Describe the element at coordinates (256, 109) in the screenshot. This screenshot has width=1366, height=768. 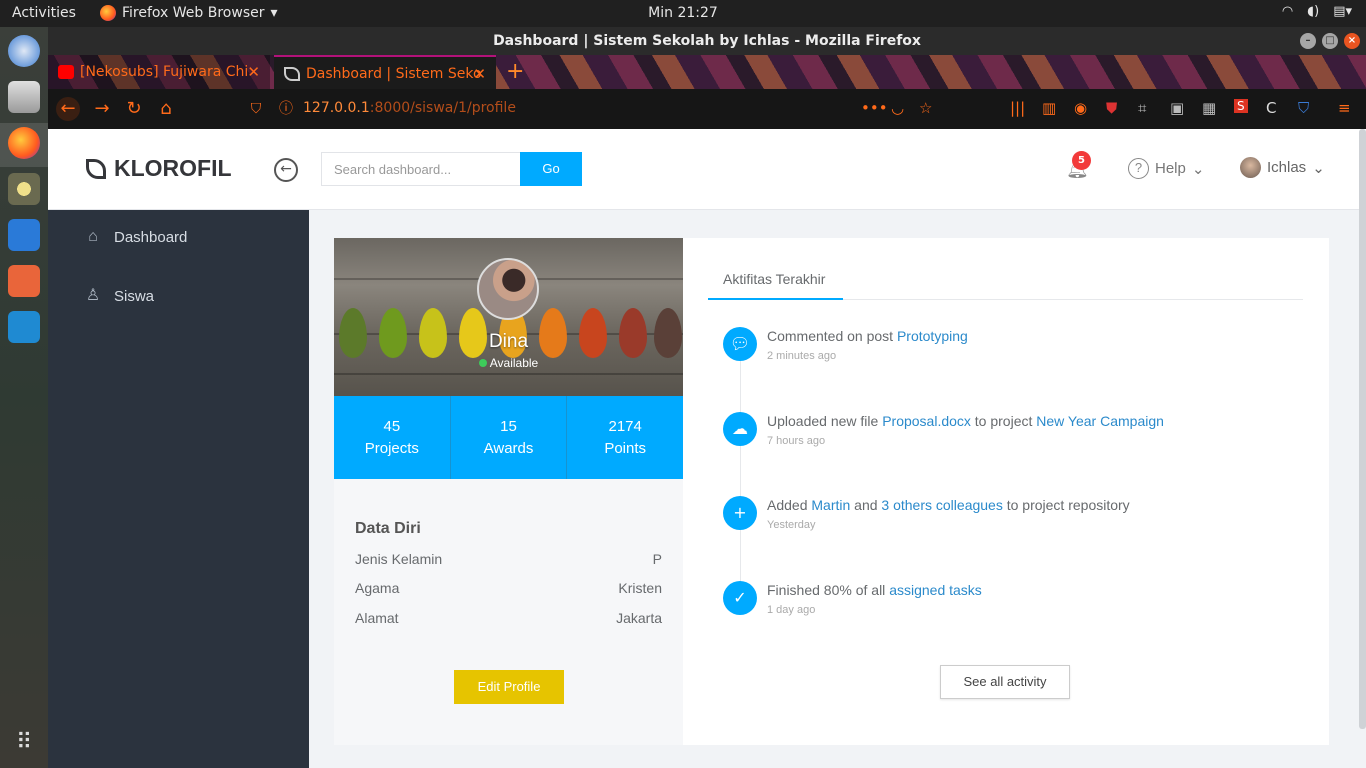
I see `shield-icon: ⛉` at that location.